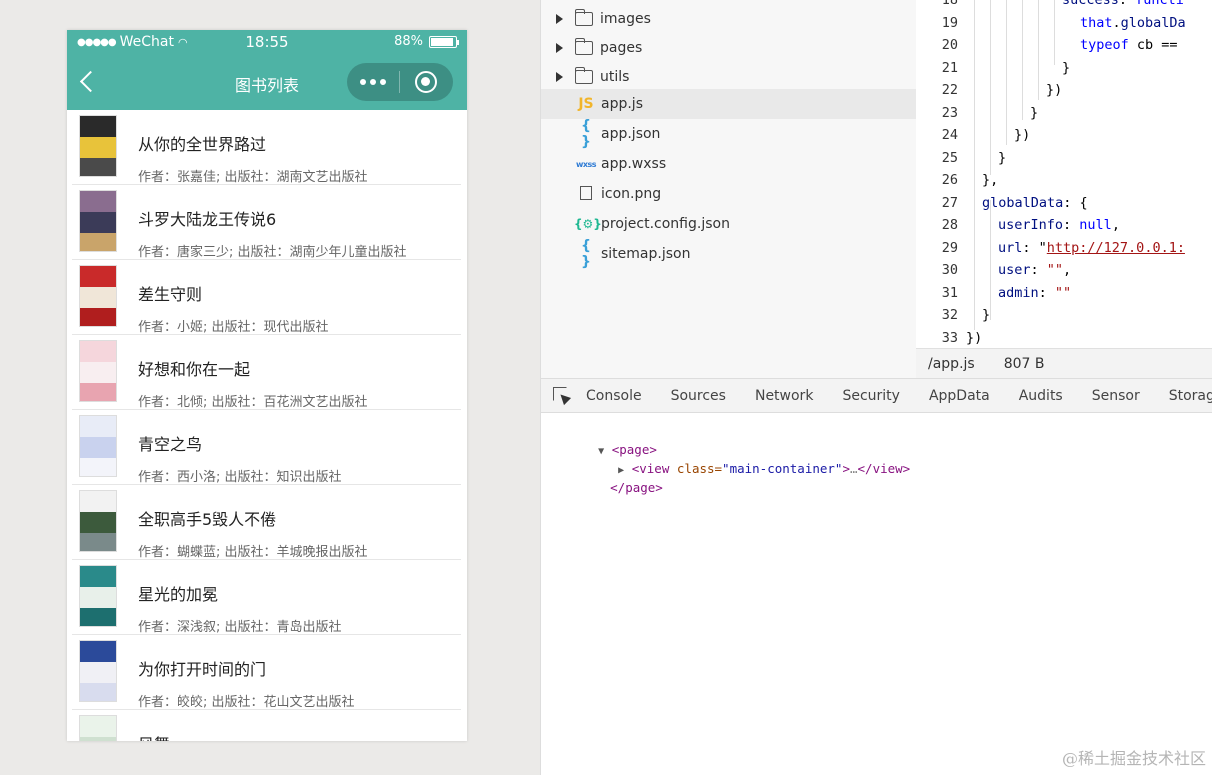 The image size is (1212, 775). What do you see at coordinates (1041, 396) in the screenshot?
I see `devtools-tab: Audits` at bounding box center [1041, 396].